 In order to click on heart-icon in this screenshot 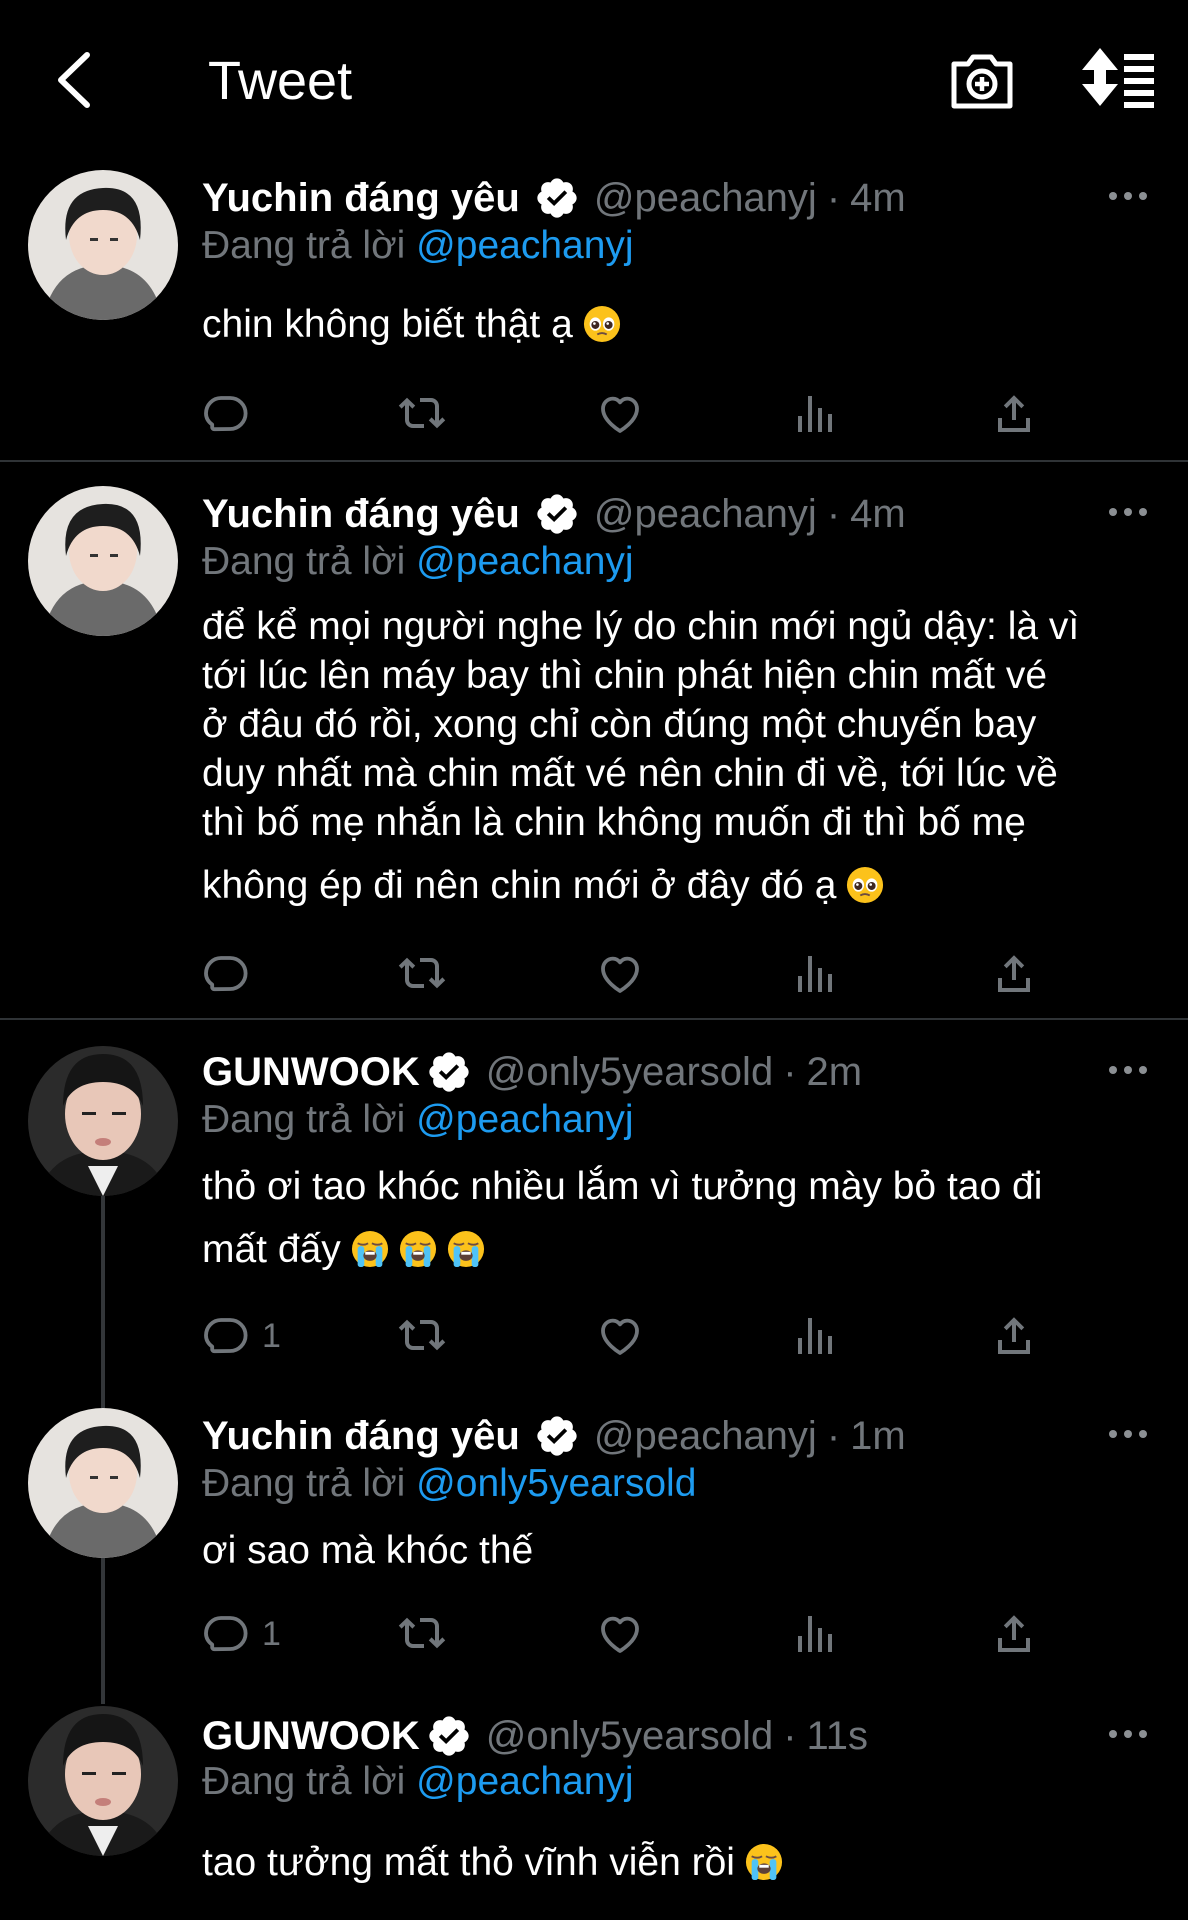, I will do `click(620, 1336)`.